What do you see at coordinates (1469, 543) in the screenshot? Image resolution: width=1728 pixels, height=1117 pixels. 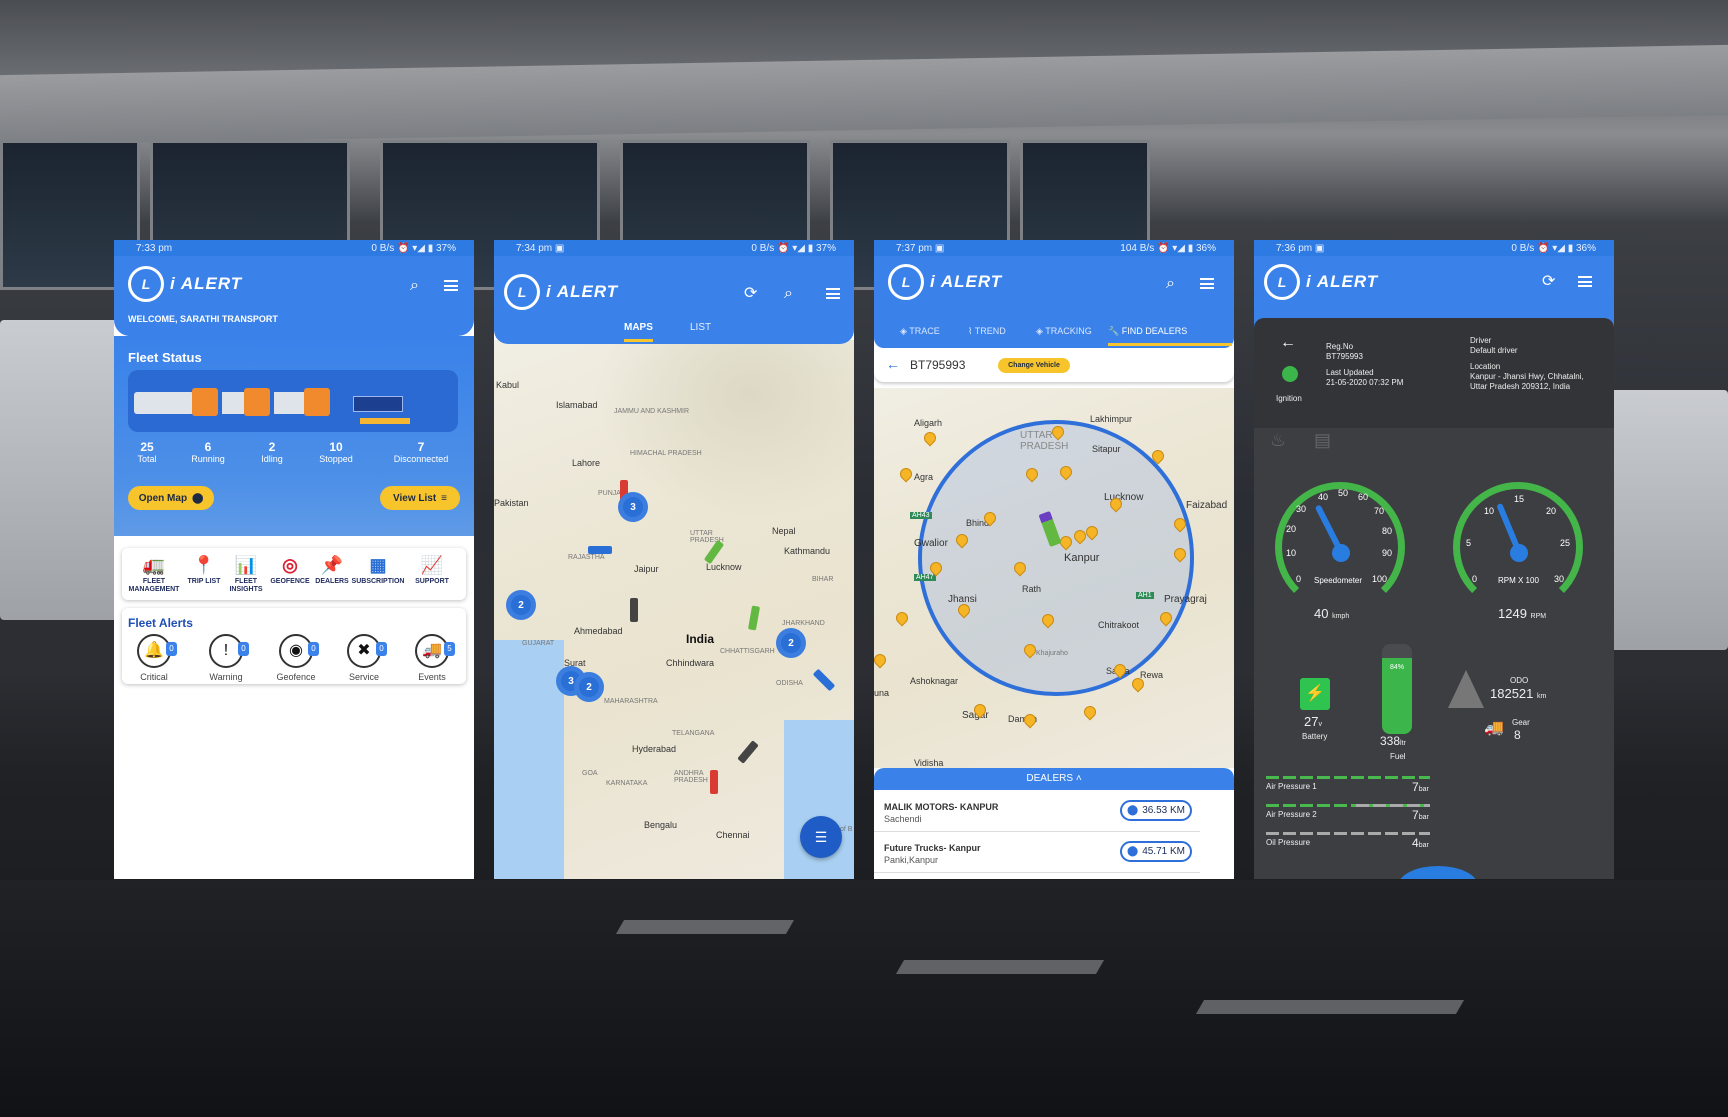 I see `rpm-tick: 5` at bounding box center [1469, 543].